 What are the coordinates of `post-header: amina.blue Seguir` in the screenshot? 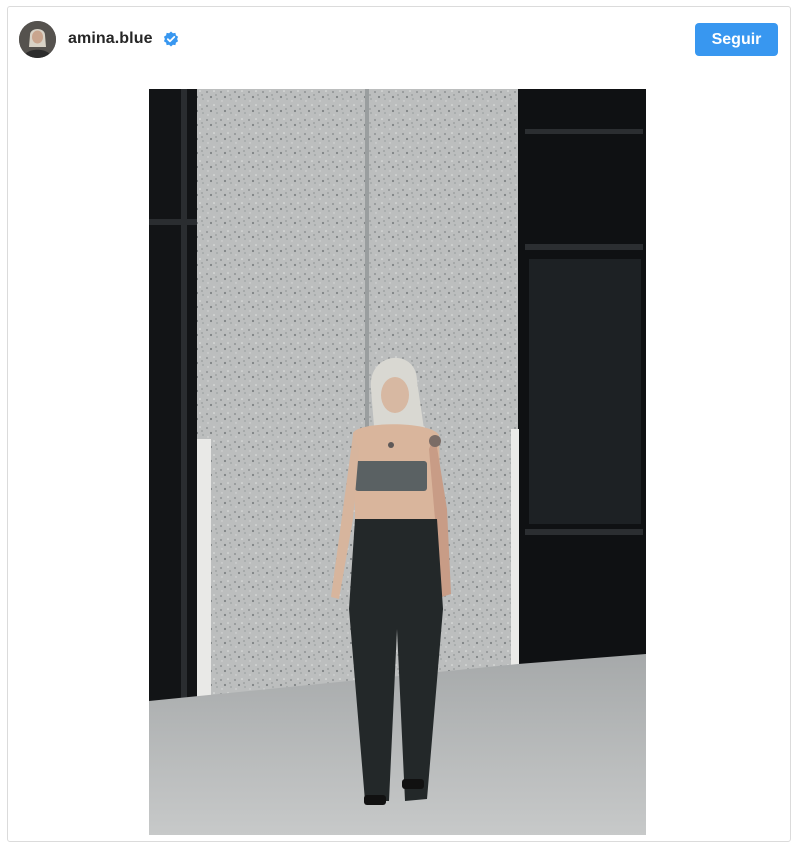 It's located at (399, 39).